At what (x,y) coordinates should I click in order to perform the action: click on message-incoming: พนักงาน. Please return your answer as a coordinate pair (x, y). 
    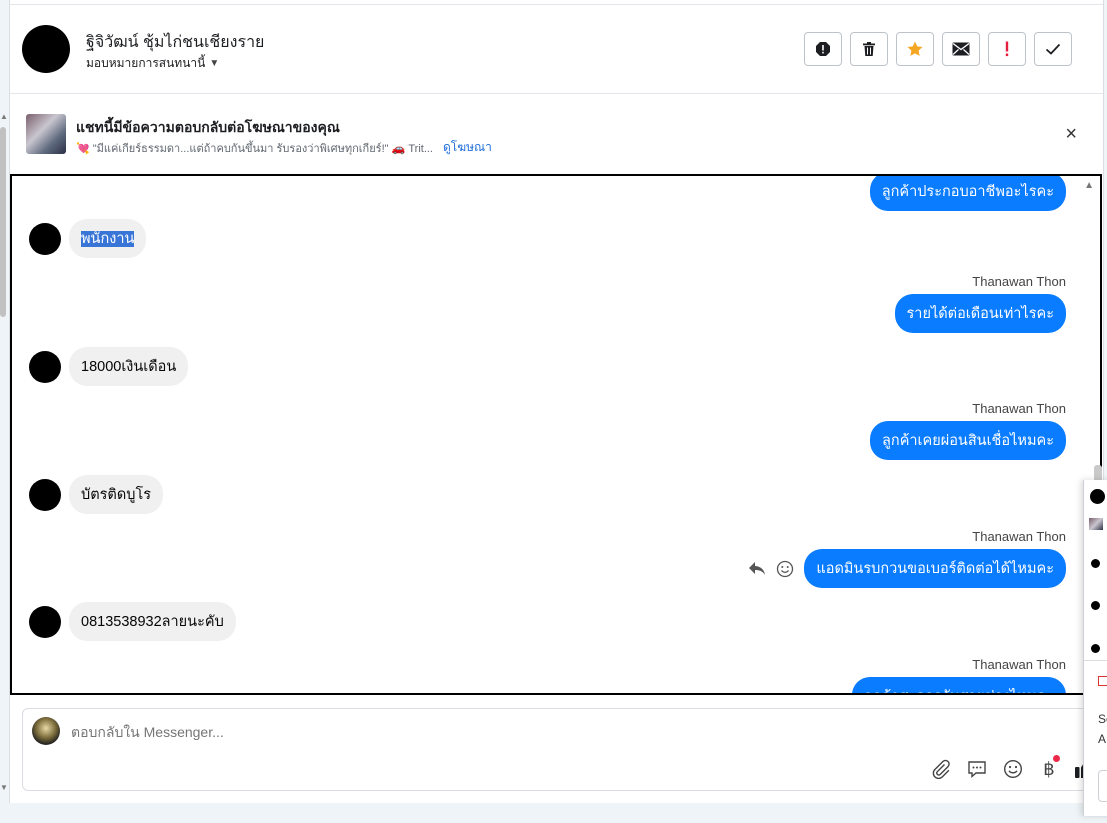
    Looking at the image, I should click on (88, 238).